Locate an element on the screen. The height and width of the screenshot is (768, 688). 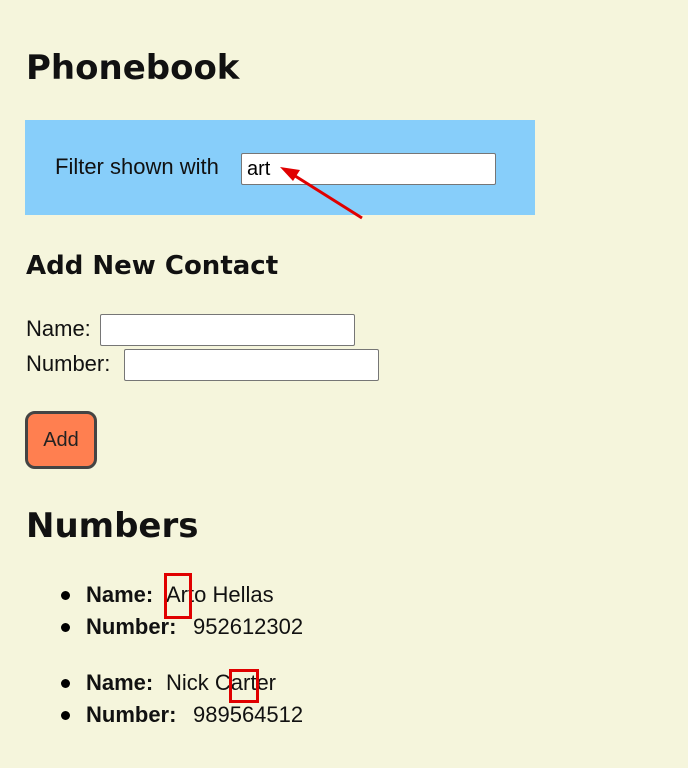
contact-name: Nick Carter is located at coordinates (221, 682).